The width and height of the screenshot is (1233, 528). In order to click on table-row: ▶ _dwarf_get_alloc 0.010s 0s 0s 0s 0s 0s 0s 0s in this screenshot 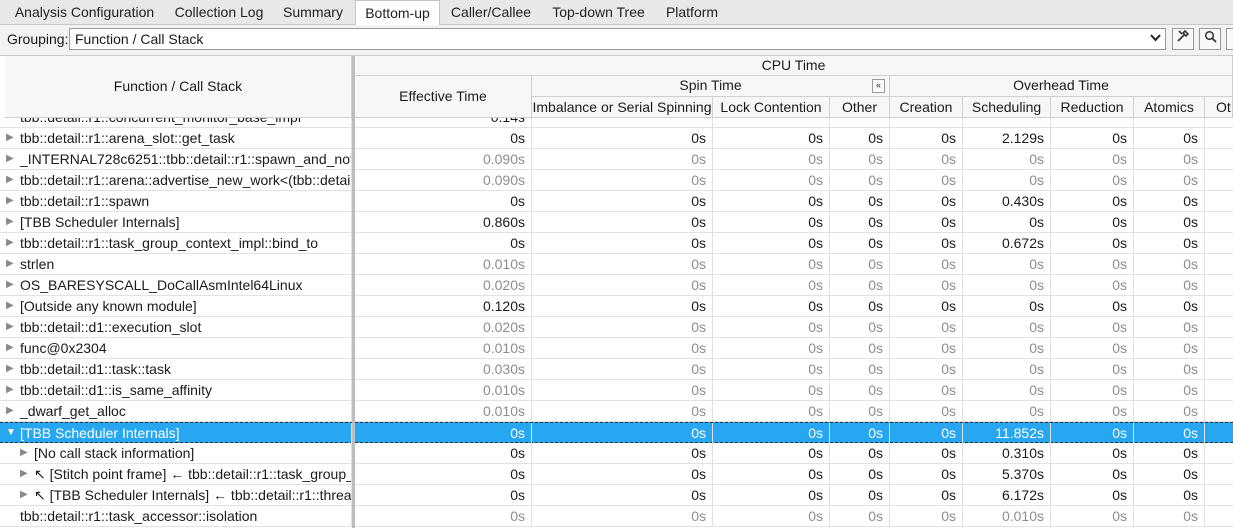, I will do `click(616, 411)`.